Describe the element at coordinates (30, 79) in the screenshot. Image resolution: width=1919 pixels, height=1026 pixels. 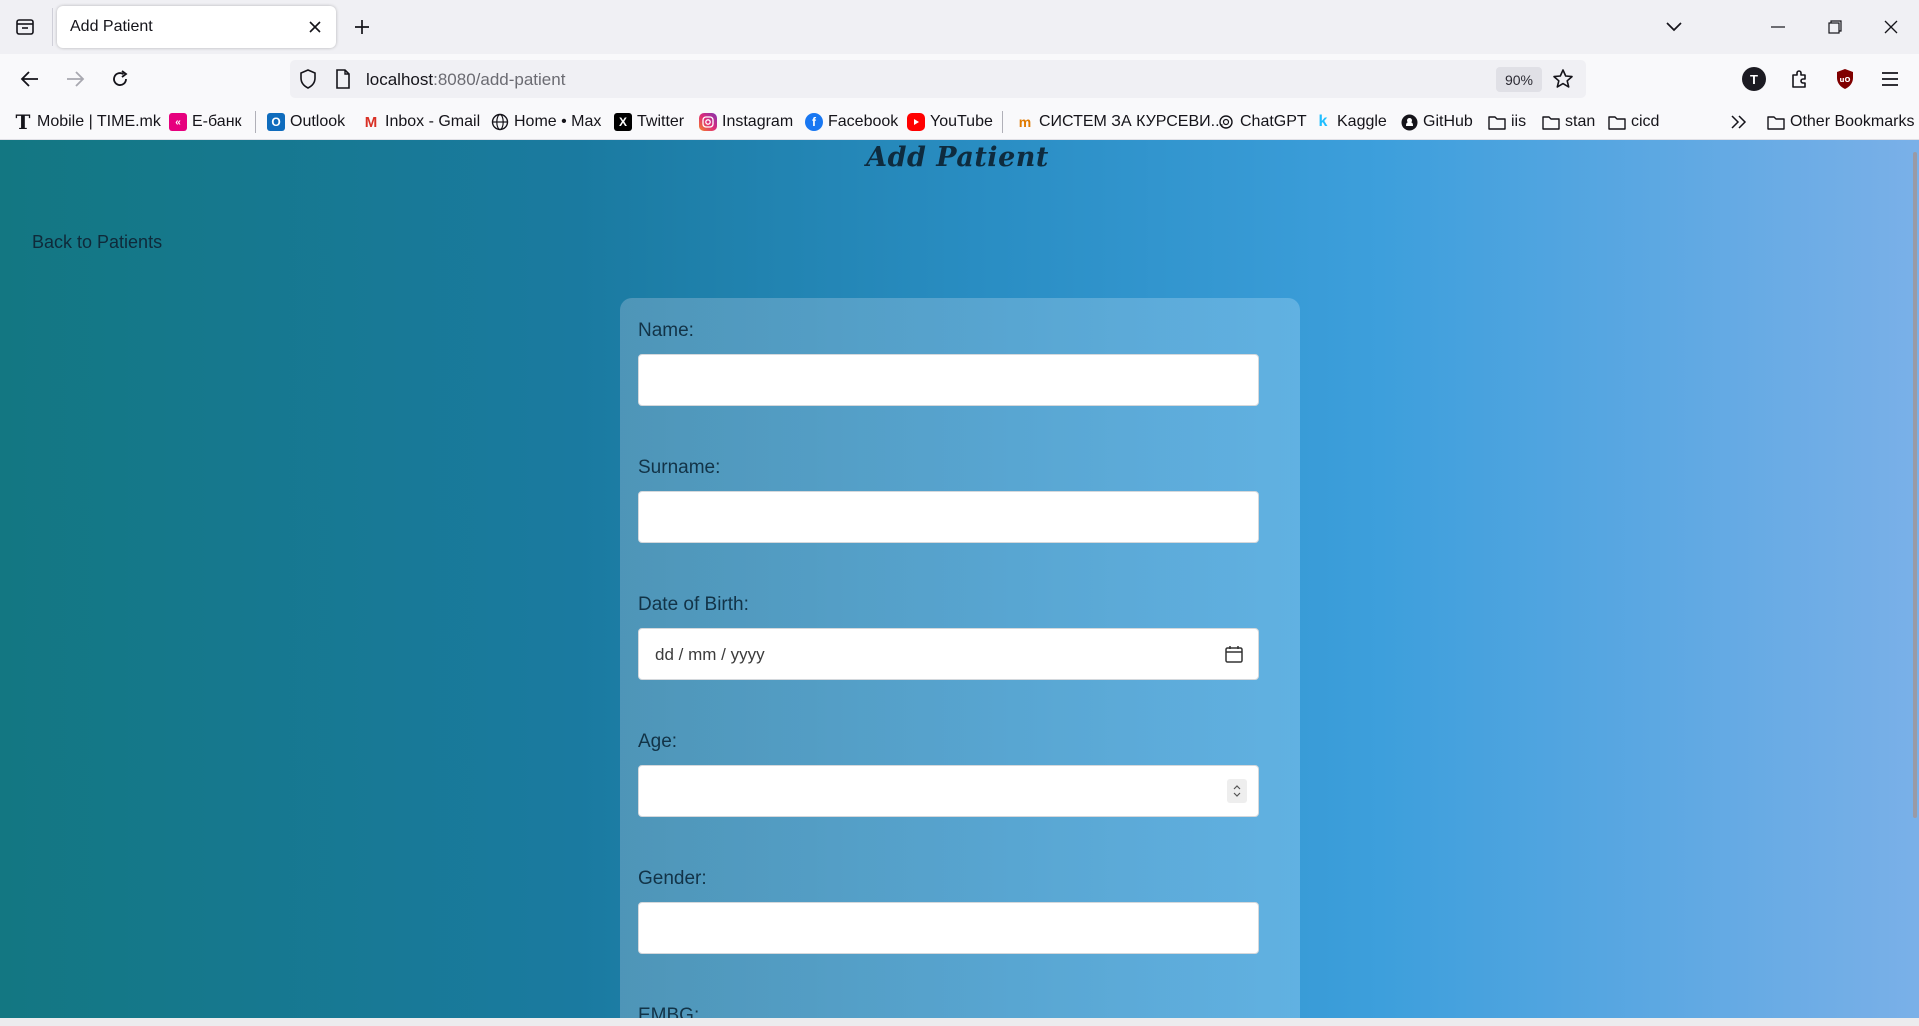
I see `back-arrow-icon` at that location.